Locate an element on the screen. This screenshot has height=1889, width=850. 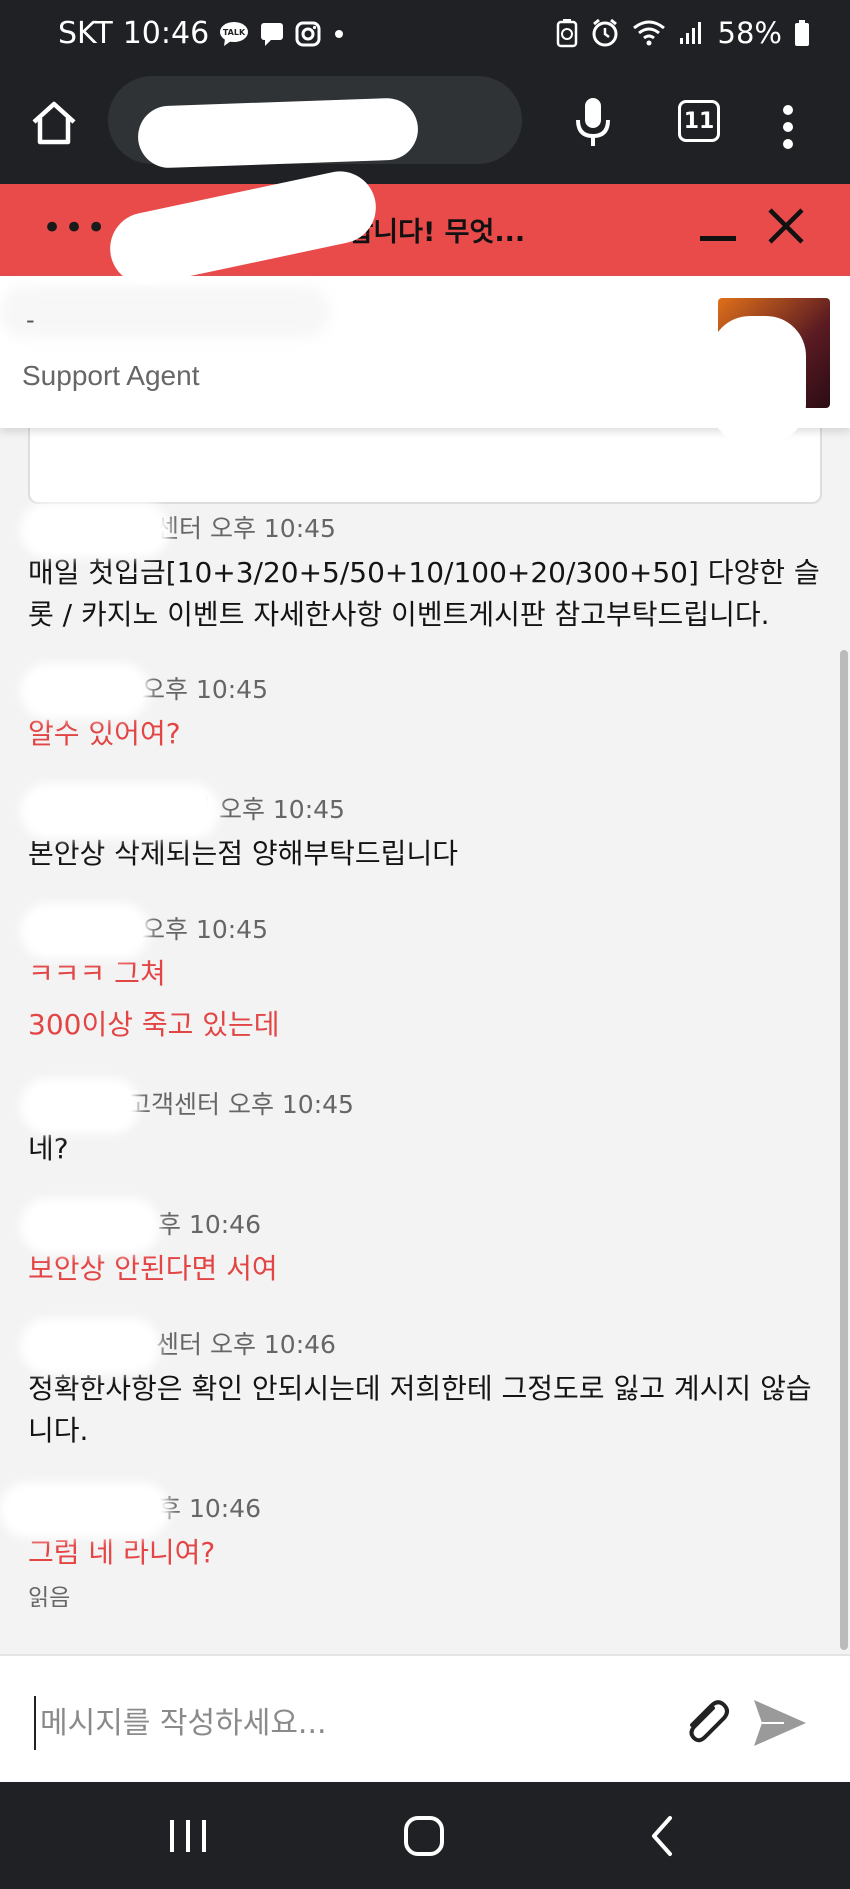
home-nav-icon is located at coordinates (424, 1836).